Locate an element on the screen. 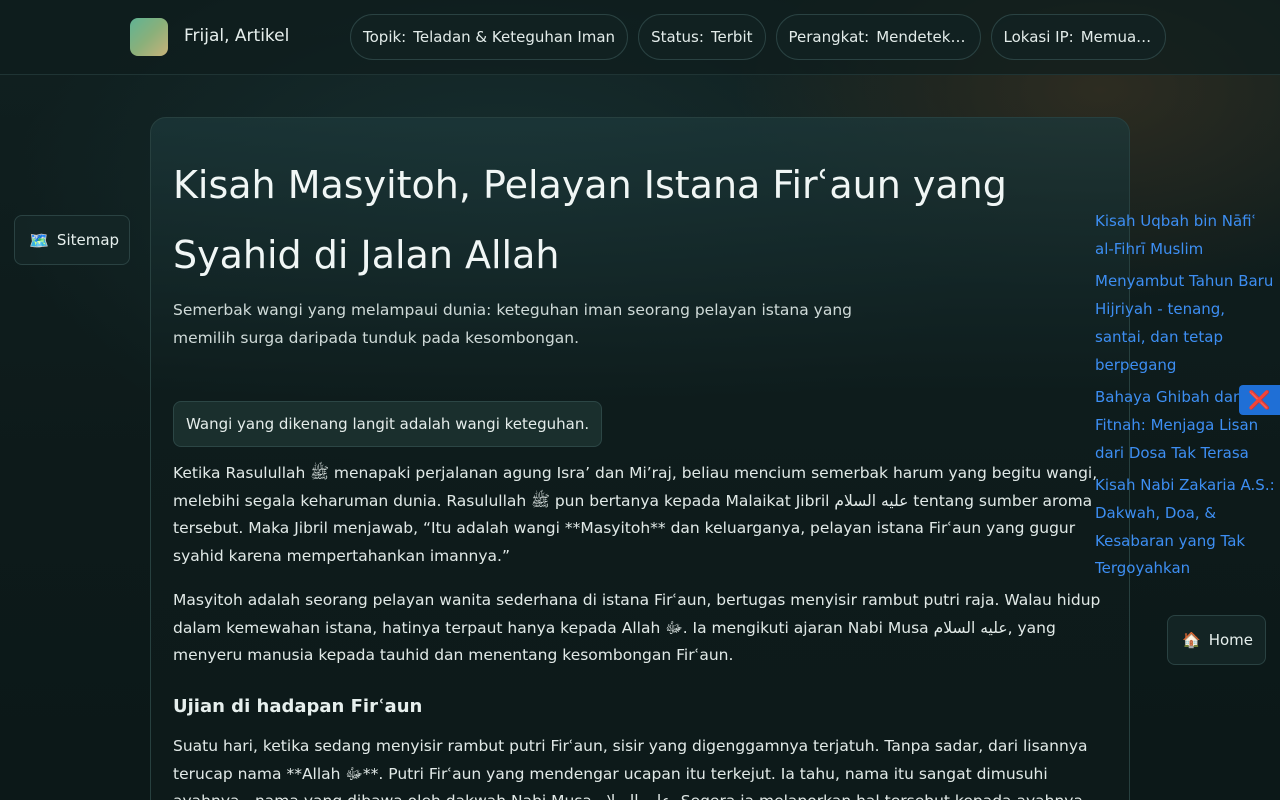 The width and height of the screenshot is (1280, 800). chip-status-value: Terbit is located at coordinates (731, 37).